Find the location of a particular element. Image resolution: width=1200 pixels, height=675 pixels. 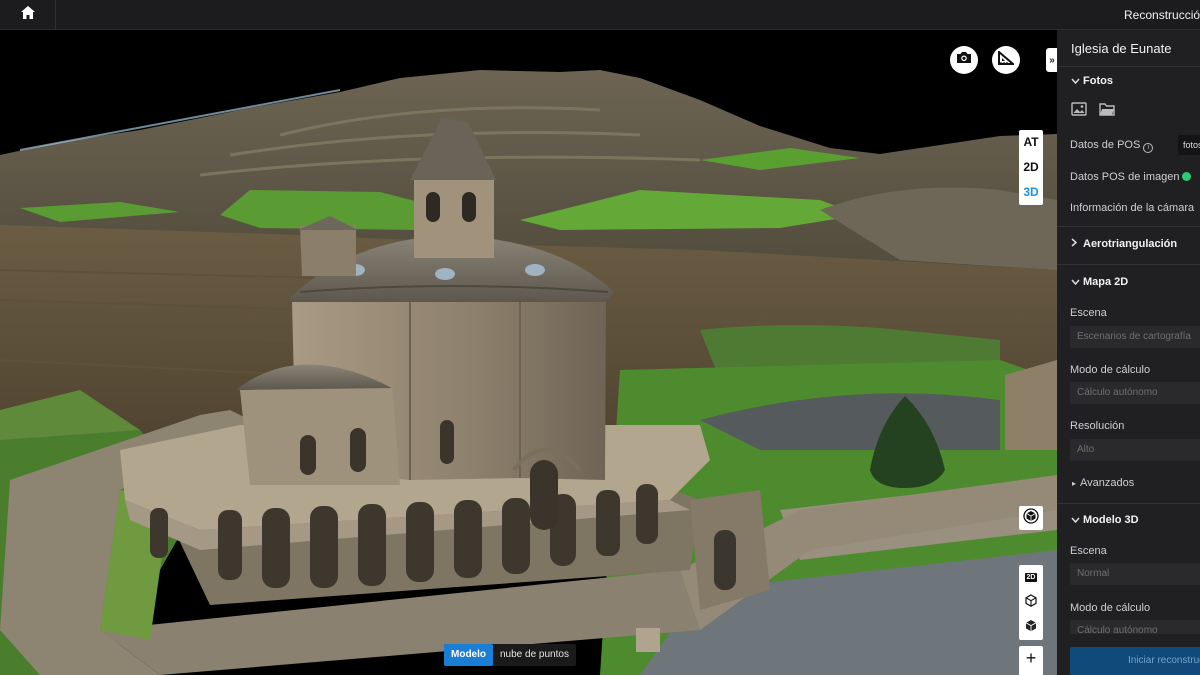

start-reconstruction-button: Iniciar reconstrucción is located at coordinates (1135, 661).